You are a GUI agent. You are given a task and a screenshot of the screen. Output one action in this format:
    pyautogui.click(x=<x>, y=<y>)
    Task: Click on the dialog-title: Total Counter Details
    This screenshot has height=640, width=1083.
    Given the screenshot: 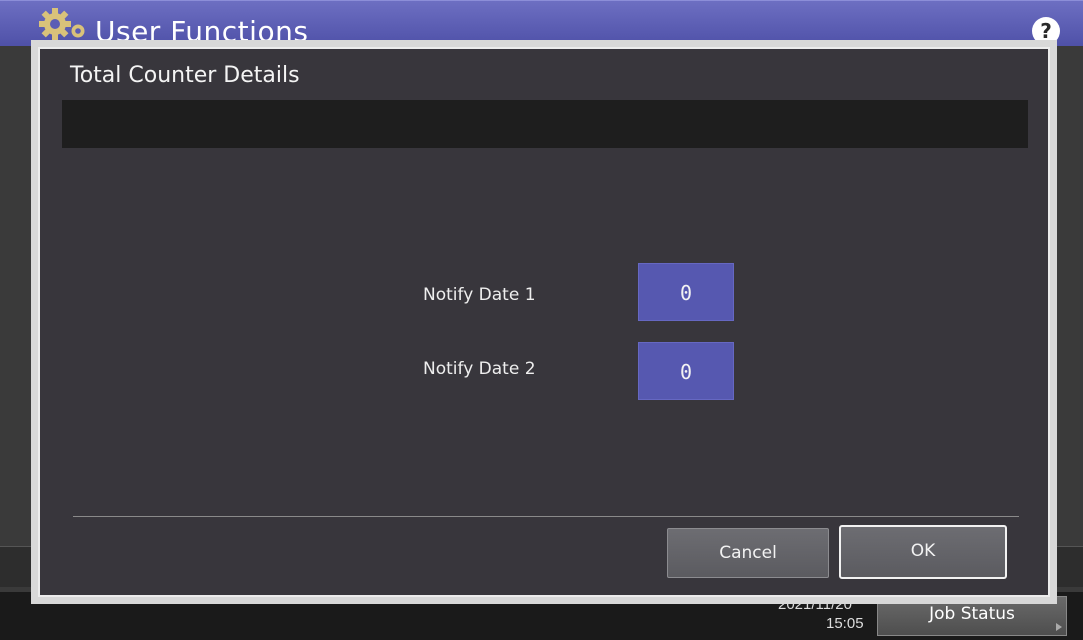 What is the action you would take?
    pyautogui.click(x=185, y=75)
    